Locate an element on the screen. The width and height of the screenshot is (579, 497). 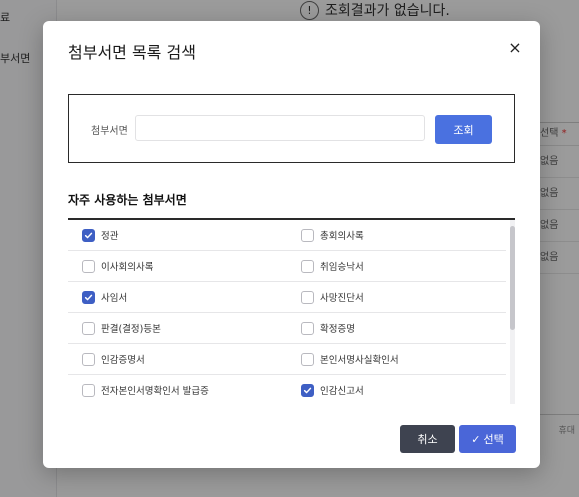
attachment-item: 본인서명사실확인서 is located at coordinates (396, 359).